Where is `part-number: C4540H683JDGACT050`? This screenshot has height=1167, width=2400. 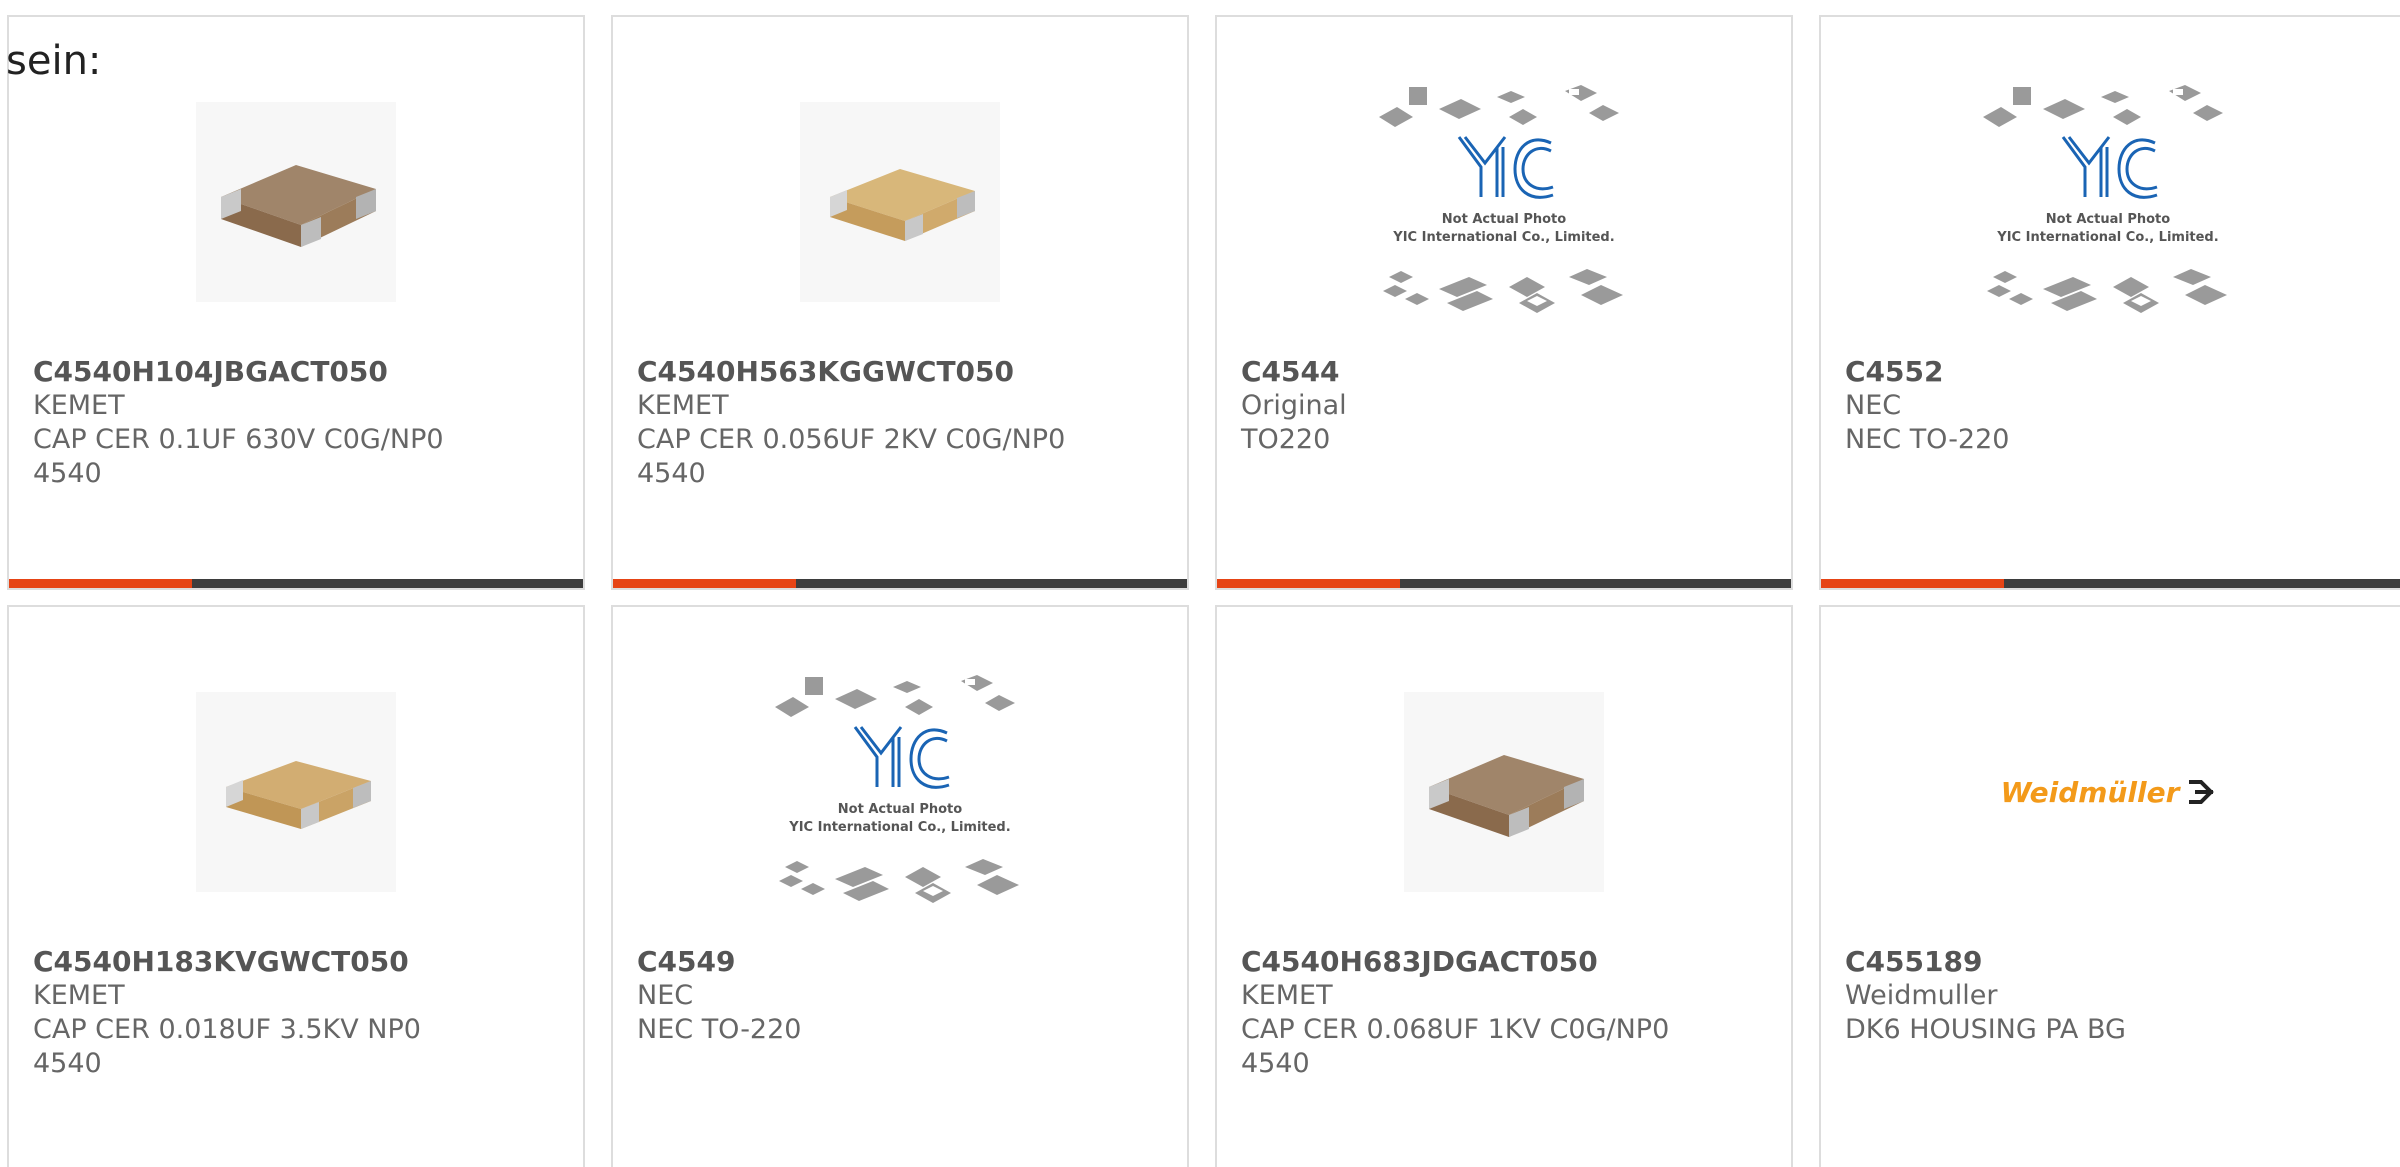
part-number: C4540H683JDGACT050 is located at coordinates (1506, 962).